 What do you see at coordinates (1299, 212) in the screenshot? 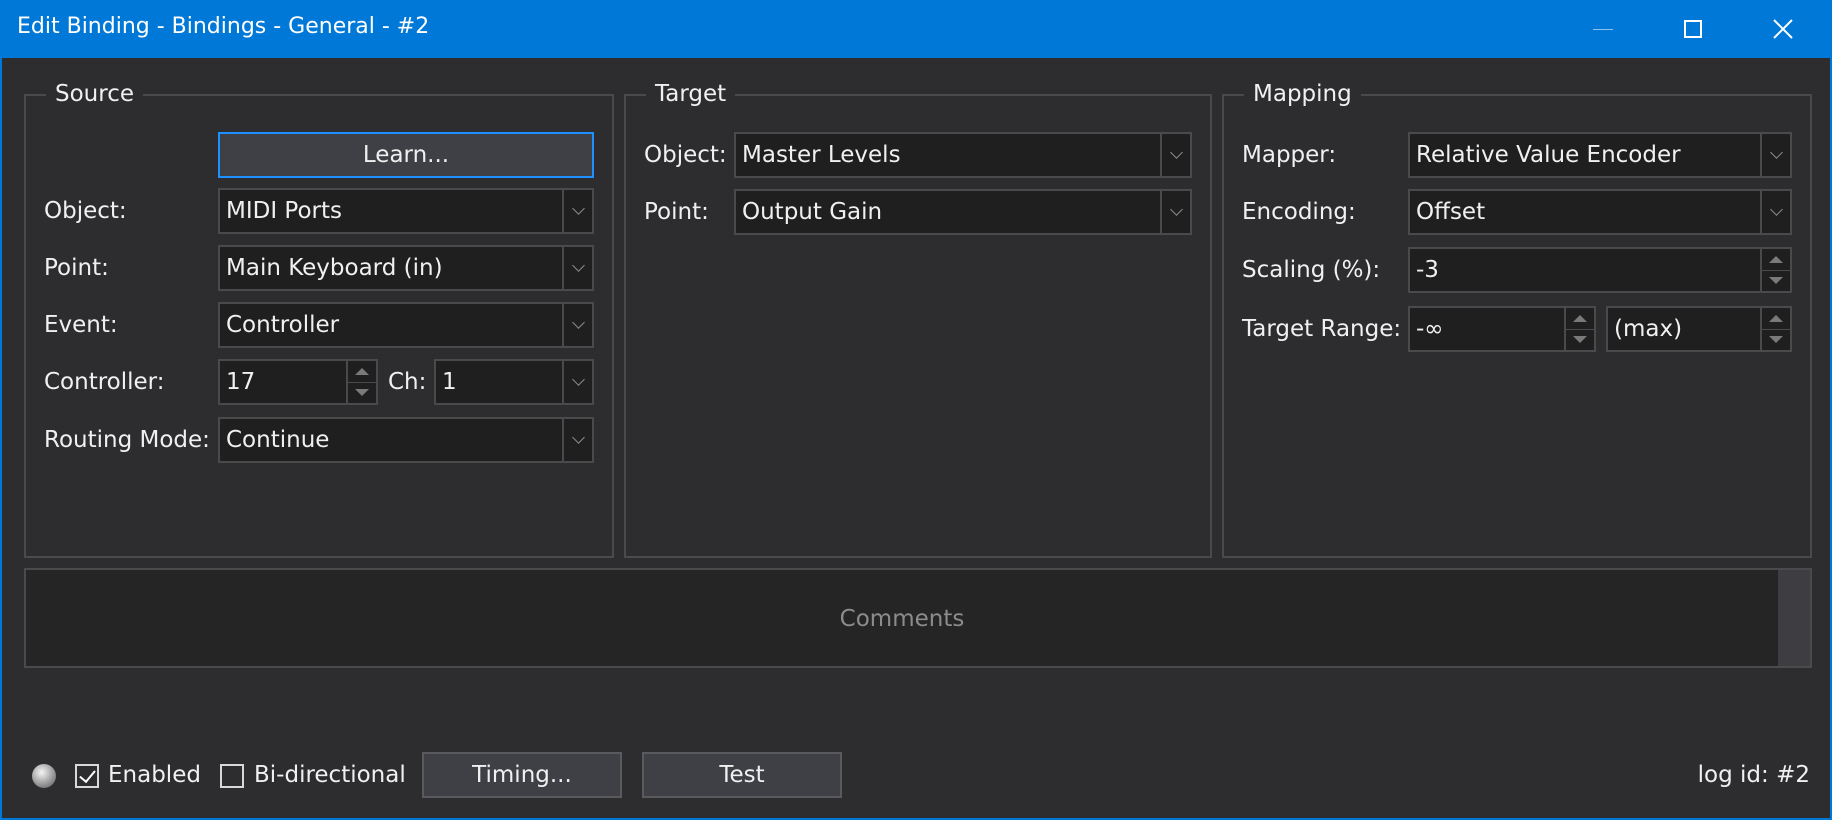
I see `encoding-label: Encoding:` at bounding box center [1299, 212].